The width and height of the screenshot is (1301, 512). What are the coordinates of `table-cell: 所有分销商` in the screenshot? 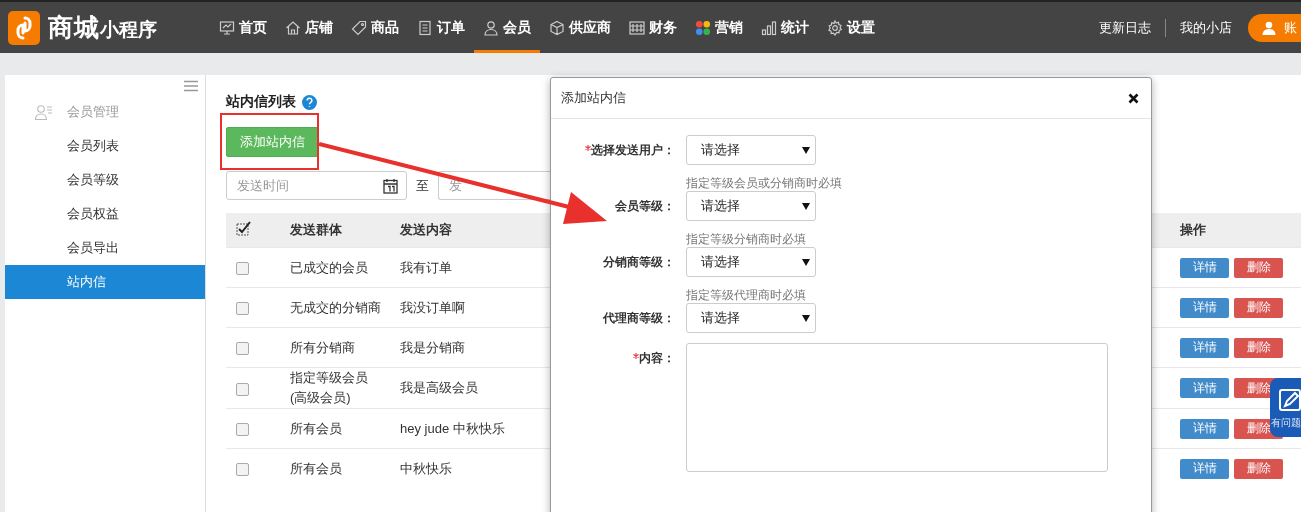 It's located at (335, 347).